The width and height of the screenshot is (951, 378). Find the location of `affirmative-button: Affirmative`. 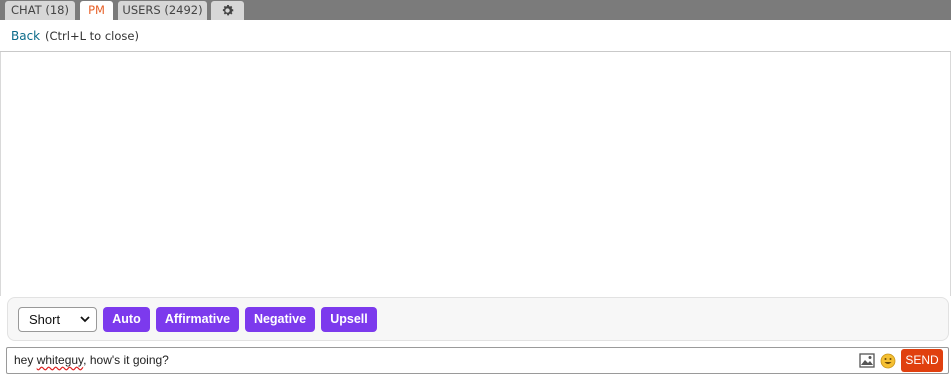

affirmative-button: Affirmative is located at coordinates (197, 319).